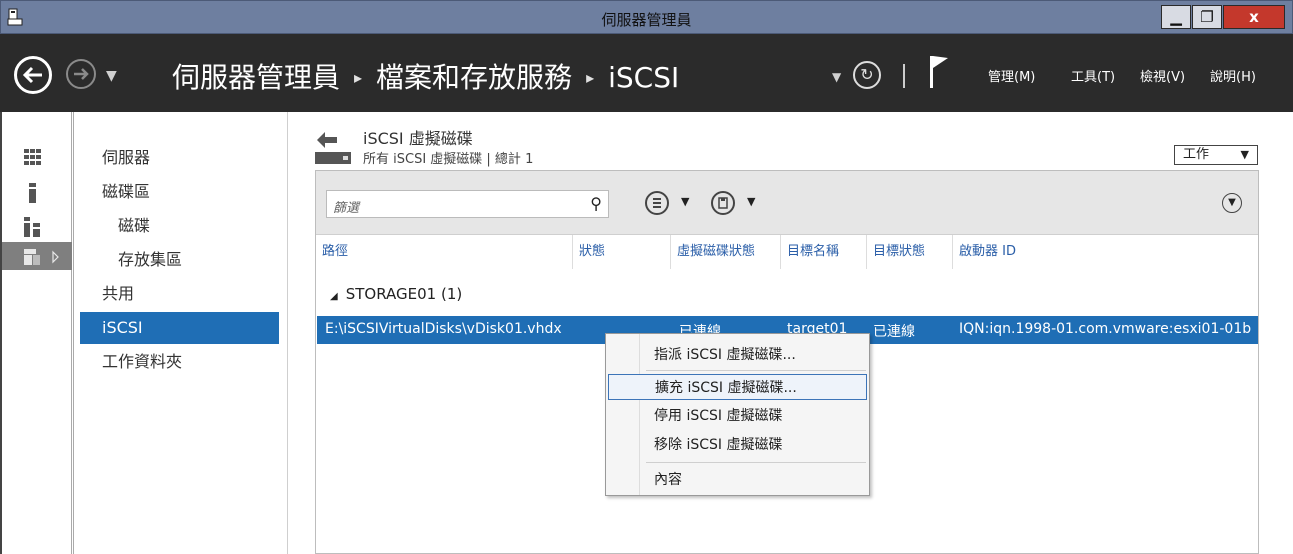 This screenshot has width=1293, height=554. I want to click on save-query-dropdown-icon: ▼, so click(751, 201).